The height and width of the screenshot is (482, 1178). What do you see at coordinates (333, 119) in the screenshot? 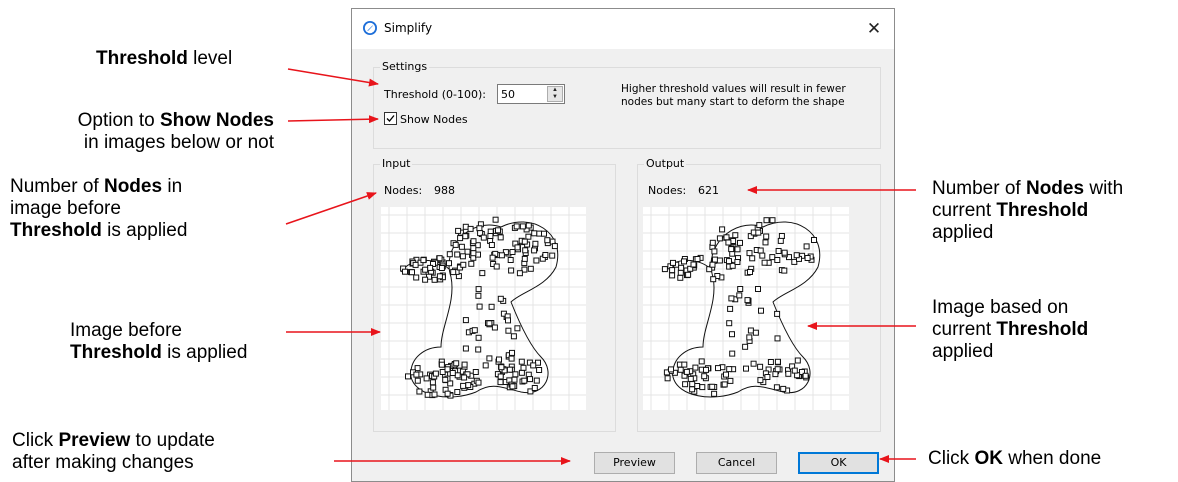
I see `arrow-show-nodes` at bounding box center [333, 119].